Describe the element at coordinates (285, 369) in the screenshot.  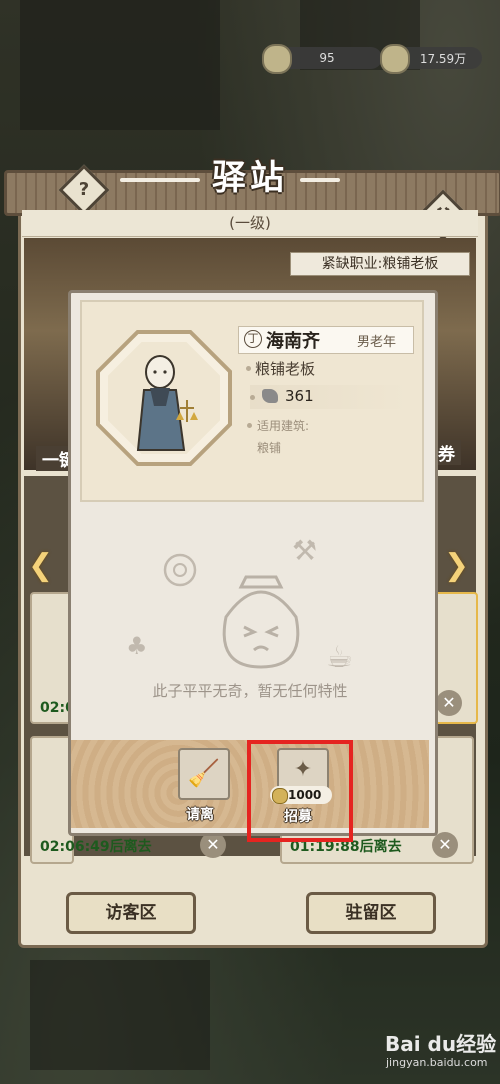
I see `character-job: 粮铺老板` at that location.